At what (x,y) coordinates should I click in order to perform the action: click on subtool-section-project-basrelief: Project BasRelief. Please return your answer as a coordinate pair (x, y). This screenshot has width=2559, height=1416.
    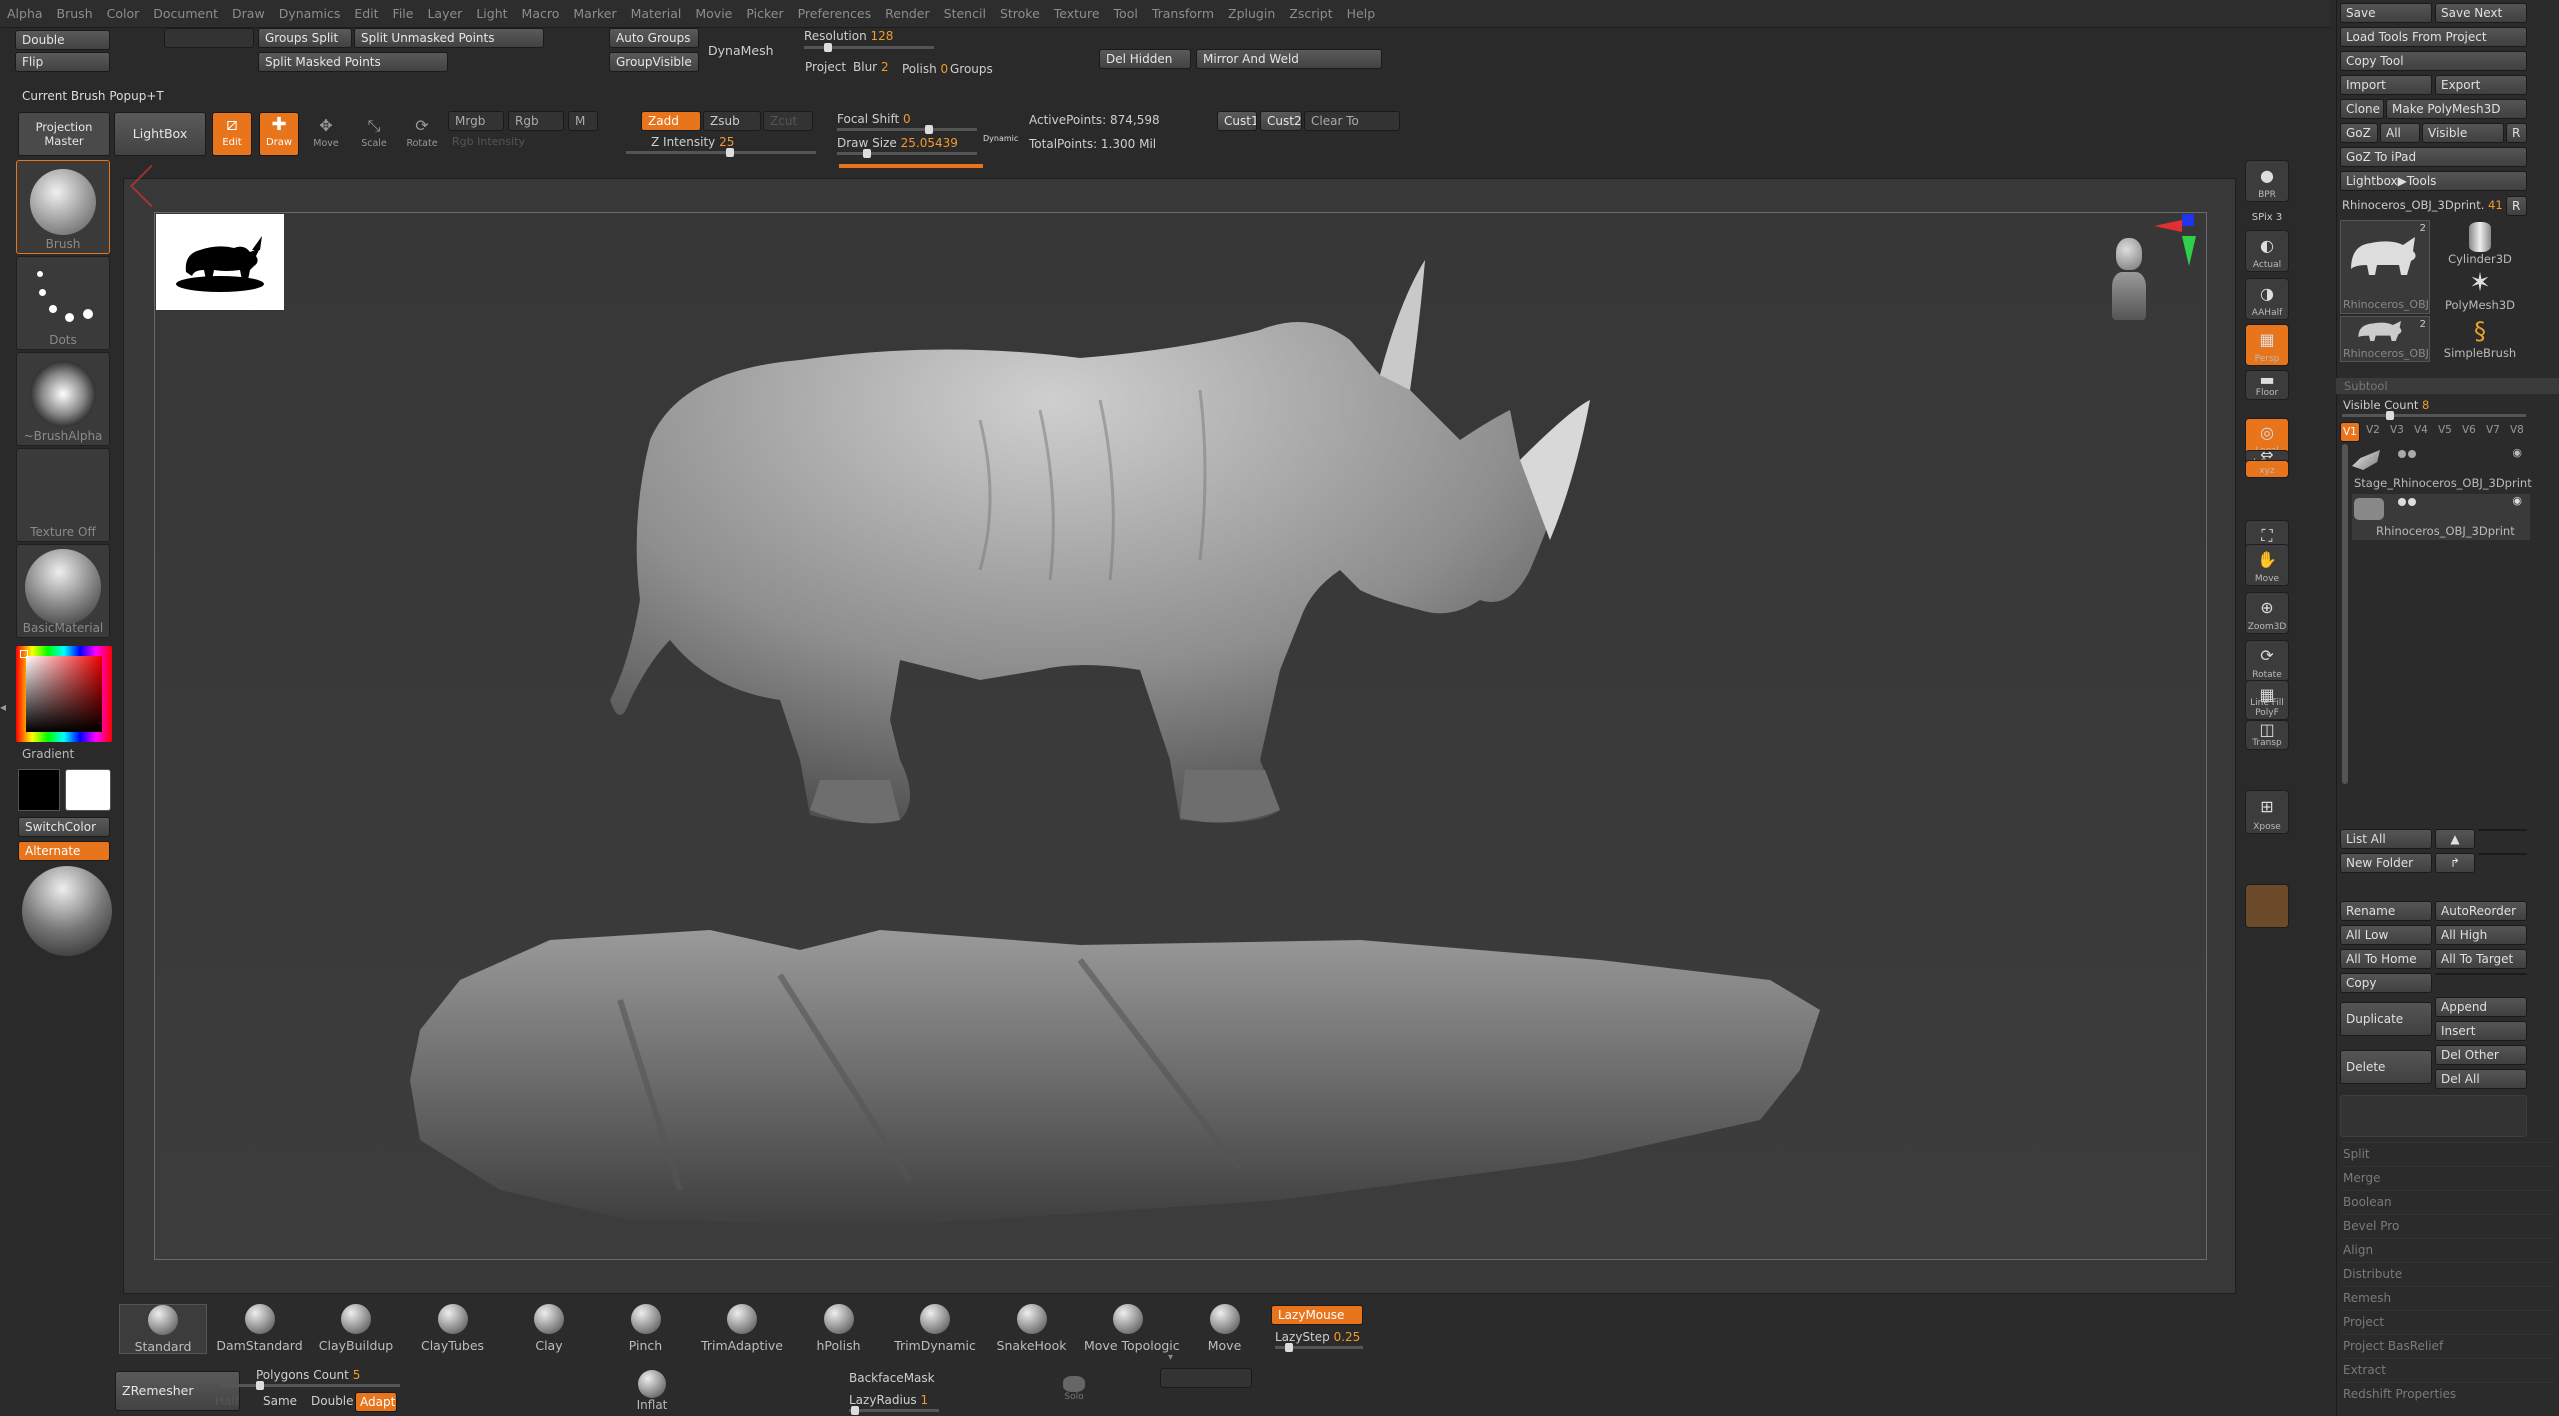
    Looking at the image, I should click on (2448, 1345).